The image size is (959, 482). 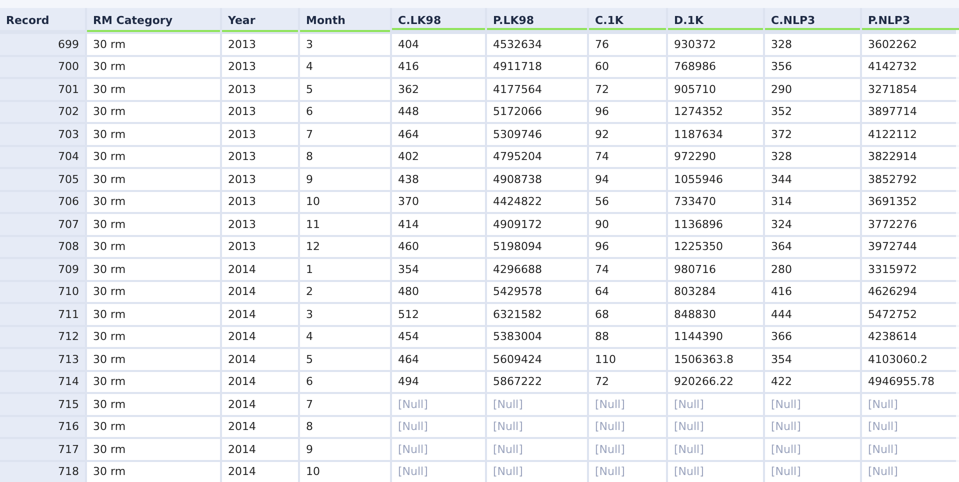 I want to click on table-cell: 972290, so click(x=715, y=156).